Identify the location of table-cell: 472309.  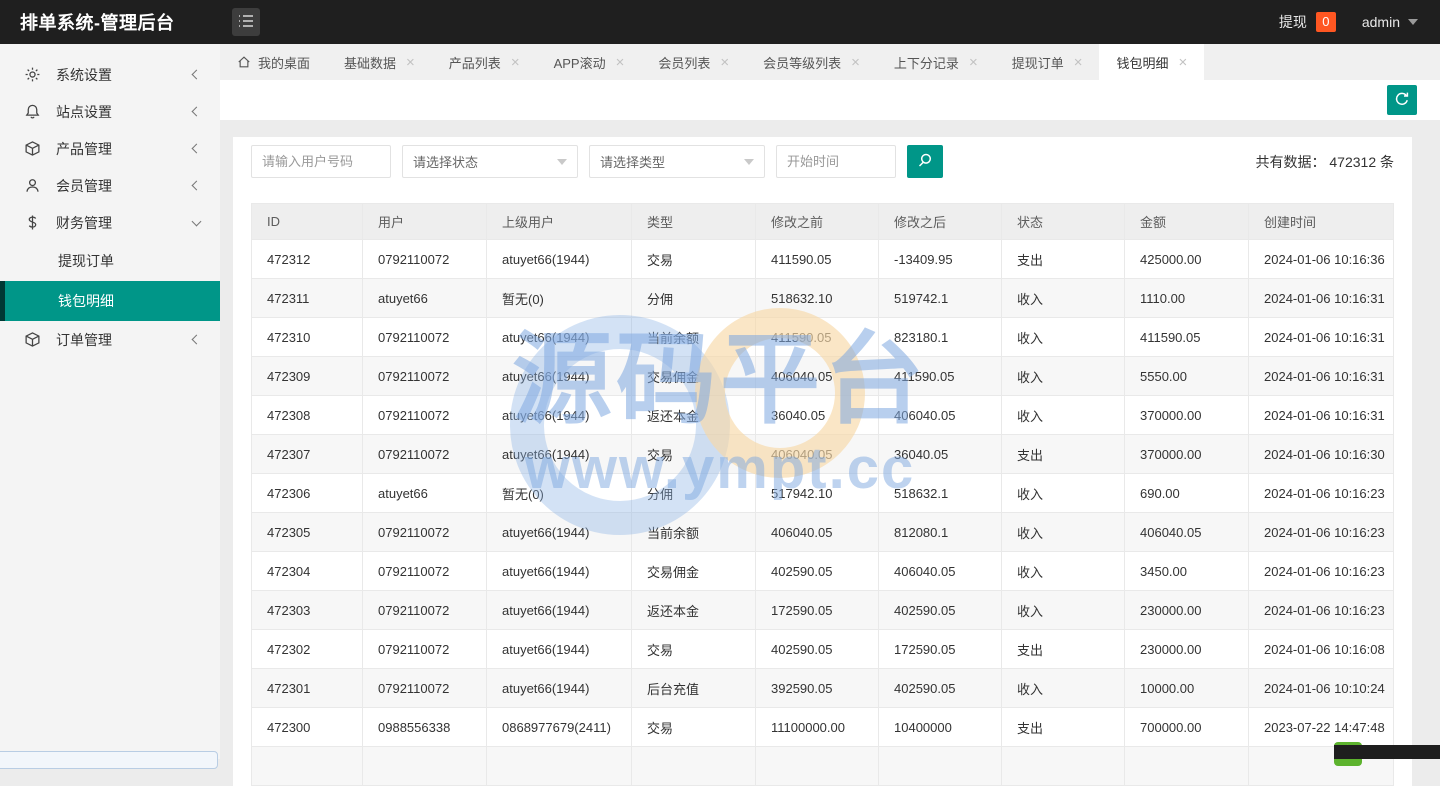
(307, 376).